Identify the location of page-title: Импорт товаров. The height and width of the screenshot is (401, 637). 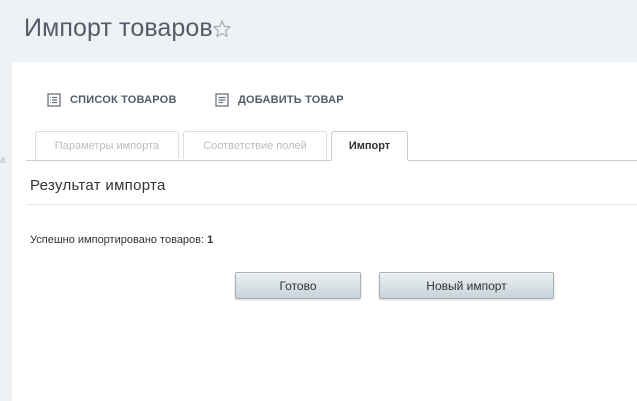
(118, 28).